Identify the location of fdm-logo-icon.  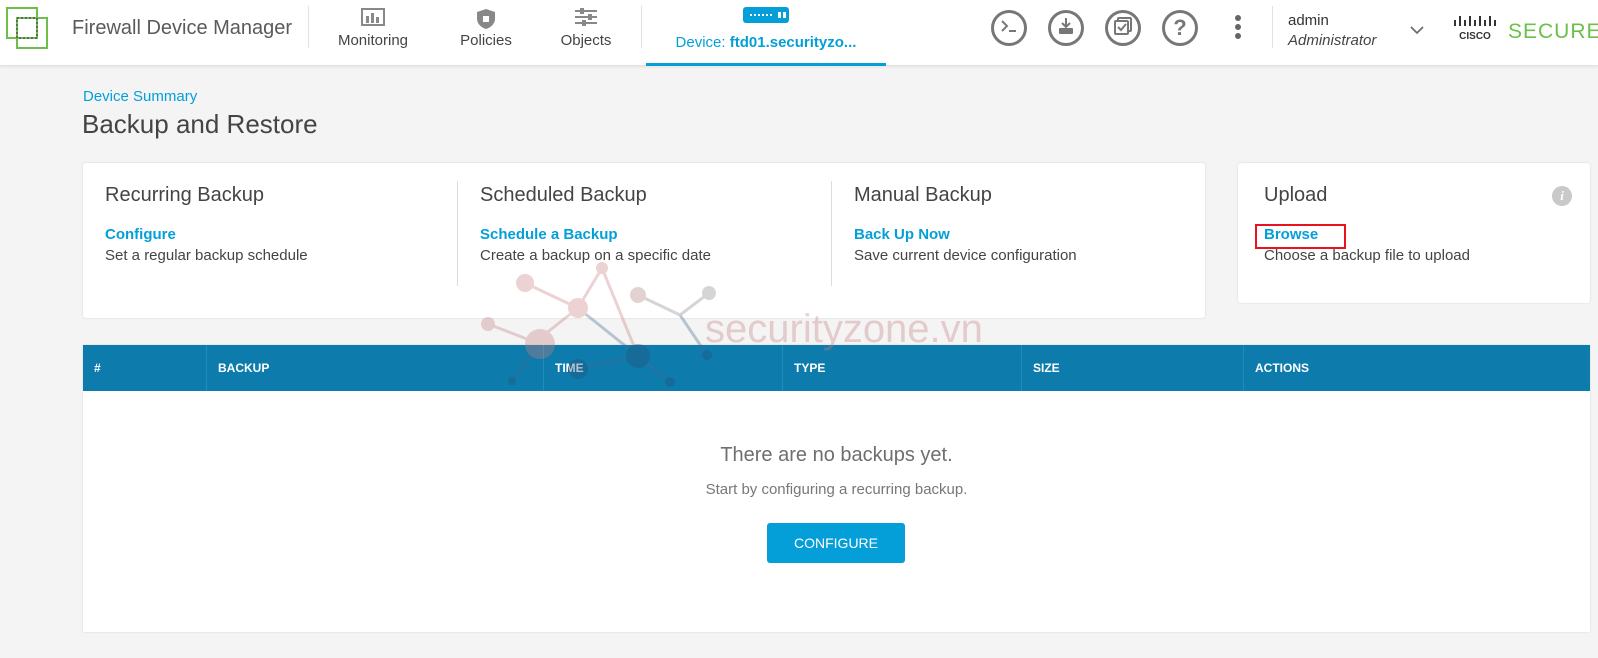
(27, 28).